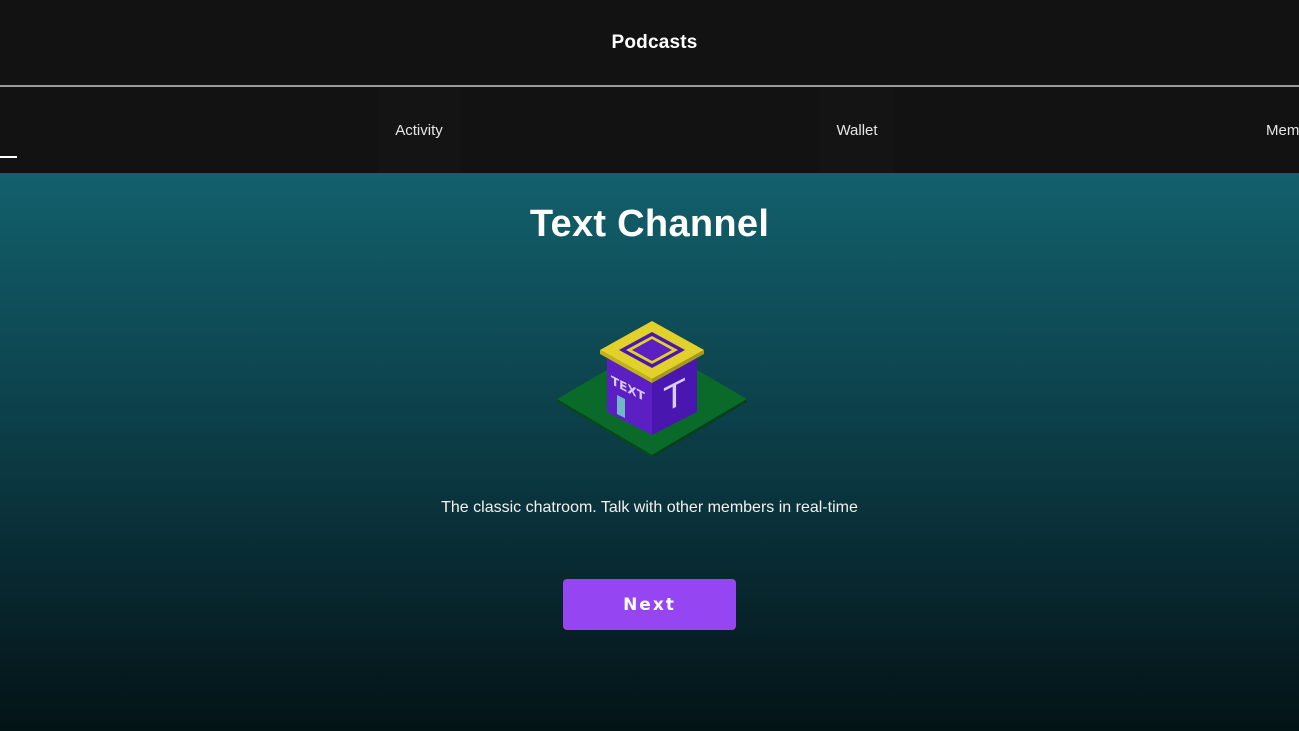 The image size is (1299, 731). I want to click on tab-wallet-label: Wallet, so click(857, 130).